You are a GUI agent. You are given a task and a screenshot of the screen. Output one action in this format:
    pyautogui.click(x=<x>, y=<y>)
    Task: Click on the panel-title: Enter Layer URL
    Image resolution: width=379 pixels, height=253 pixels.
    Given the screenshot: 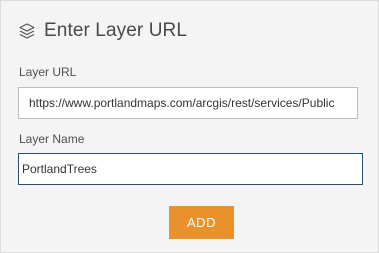 What is the action you would take?
    pyautogui.click(x=116, y=30)
    